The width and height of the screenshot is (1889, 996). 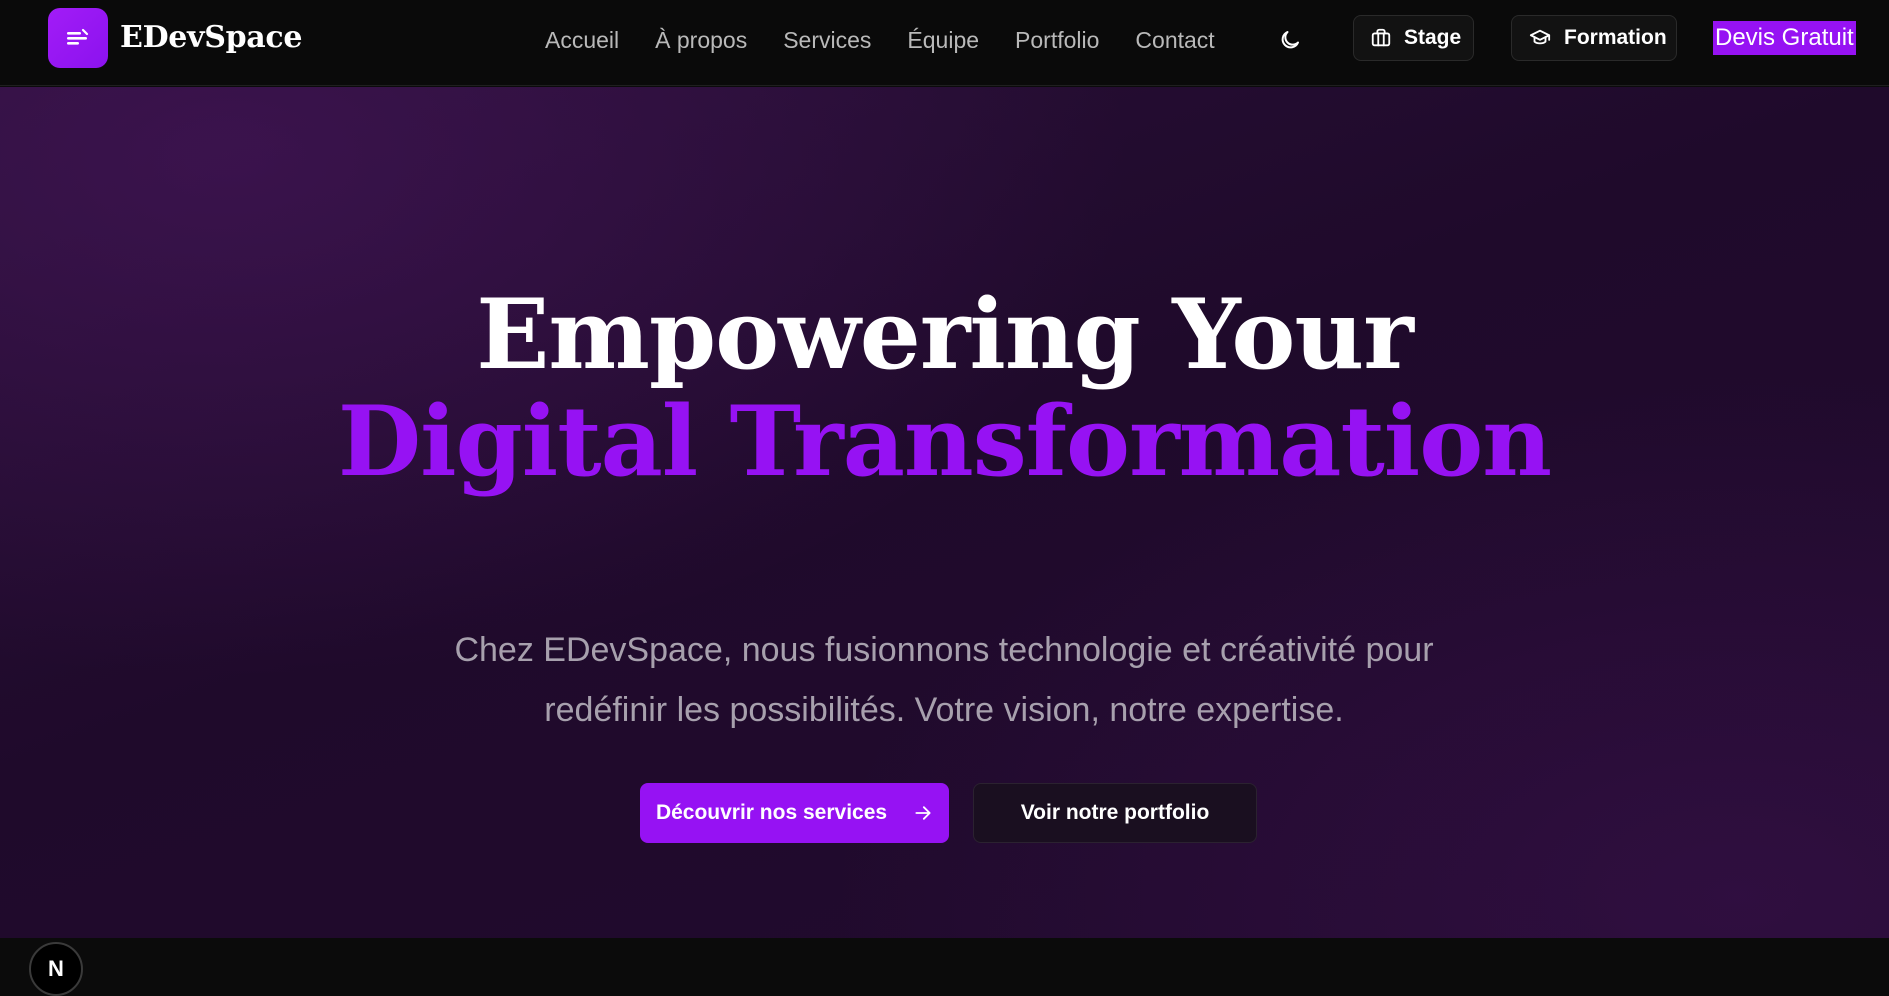 I want to click on hero-title-line-1: Empowering Your, so click(x=945, y=334).